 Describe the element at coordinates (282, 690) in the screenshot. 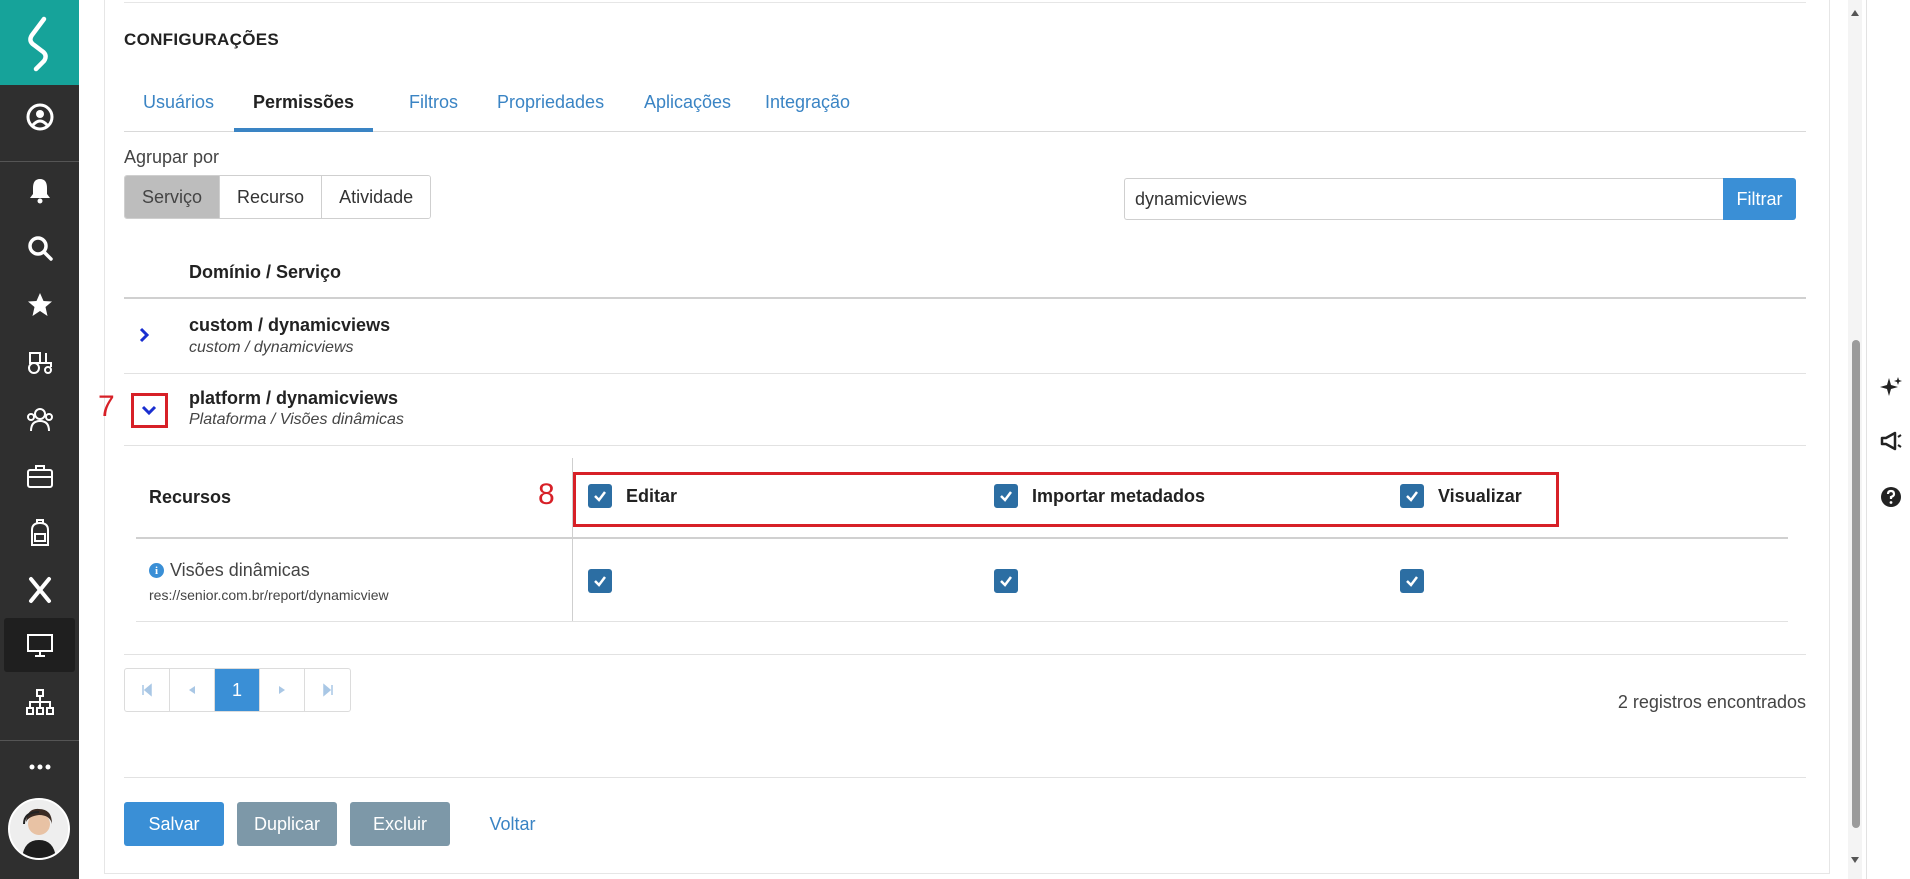

I see `next-page-icon` at that location.